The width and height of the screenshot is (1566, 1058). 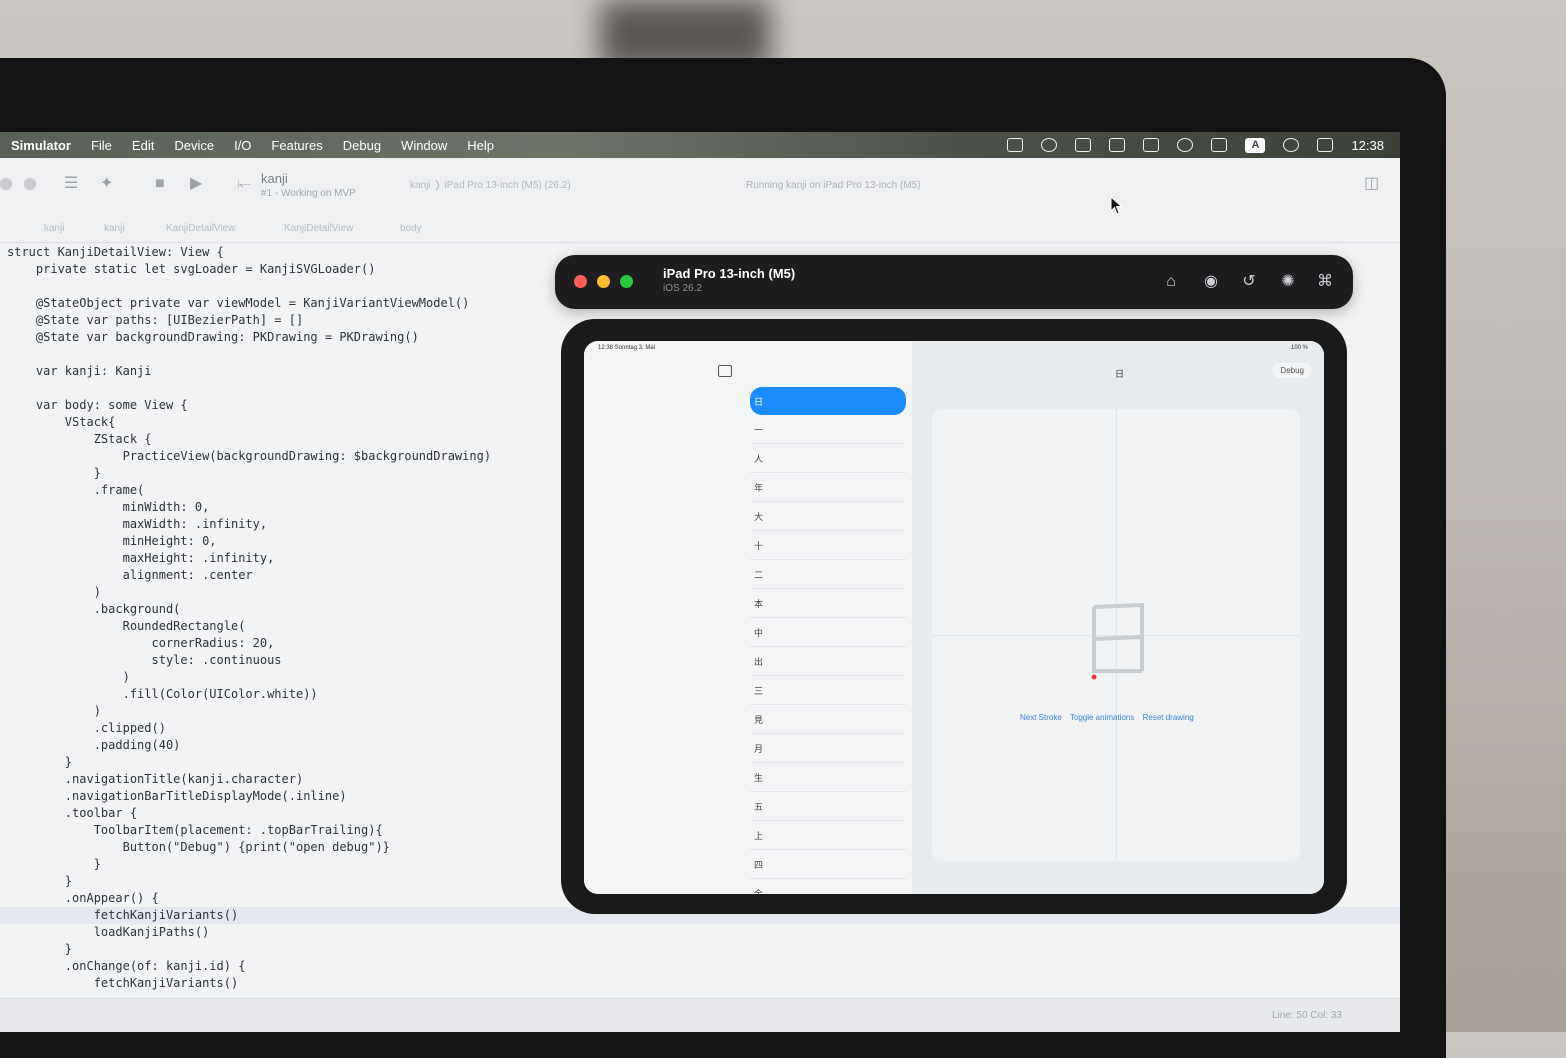 I want to click on code-line: cornerRadius: 20,, so click(x=140, y=643).